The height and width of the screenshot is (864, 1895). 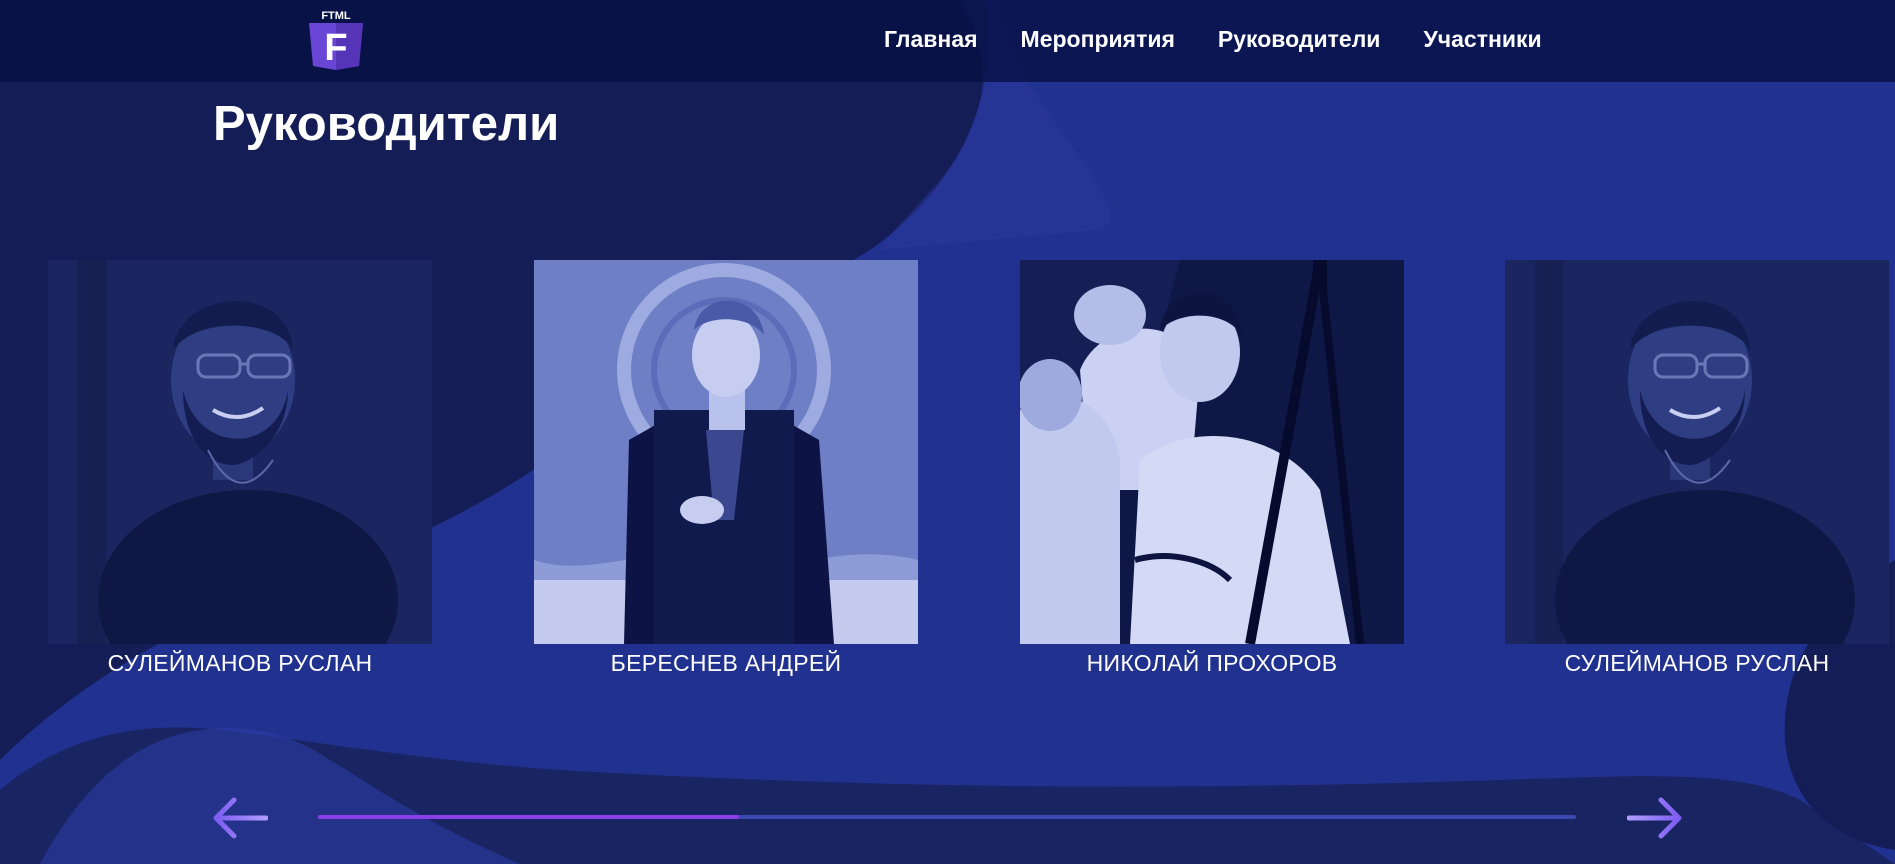 I want to click on logo-letter: F, so click(x=335, y=48).